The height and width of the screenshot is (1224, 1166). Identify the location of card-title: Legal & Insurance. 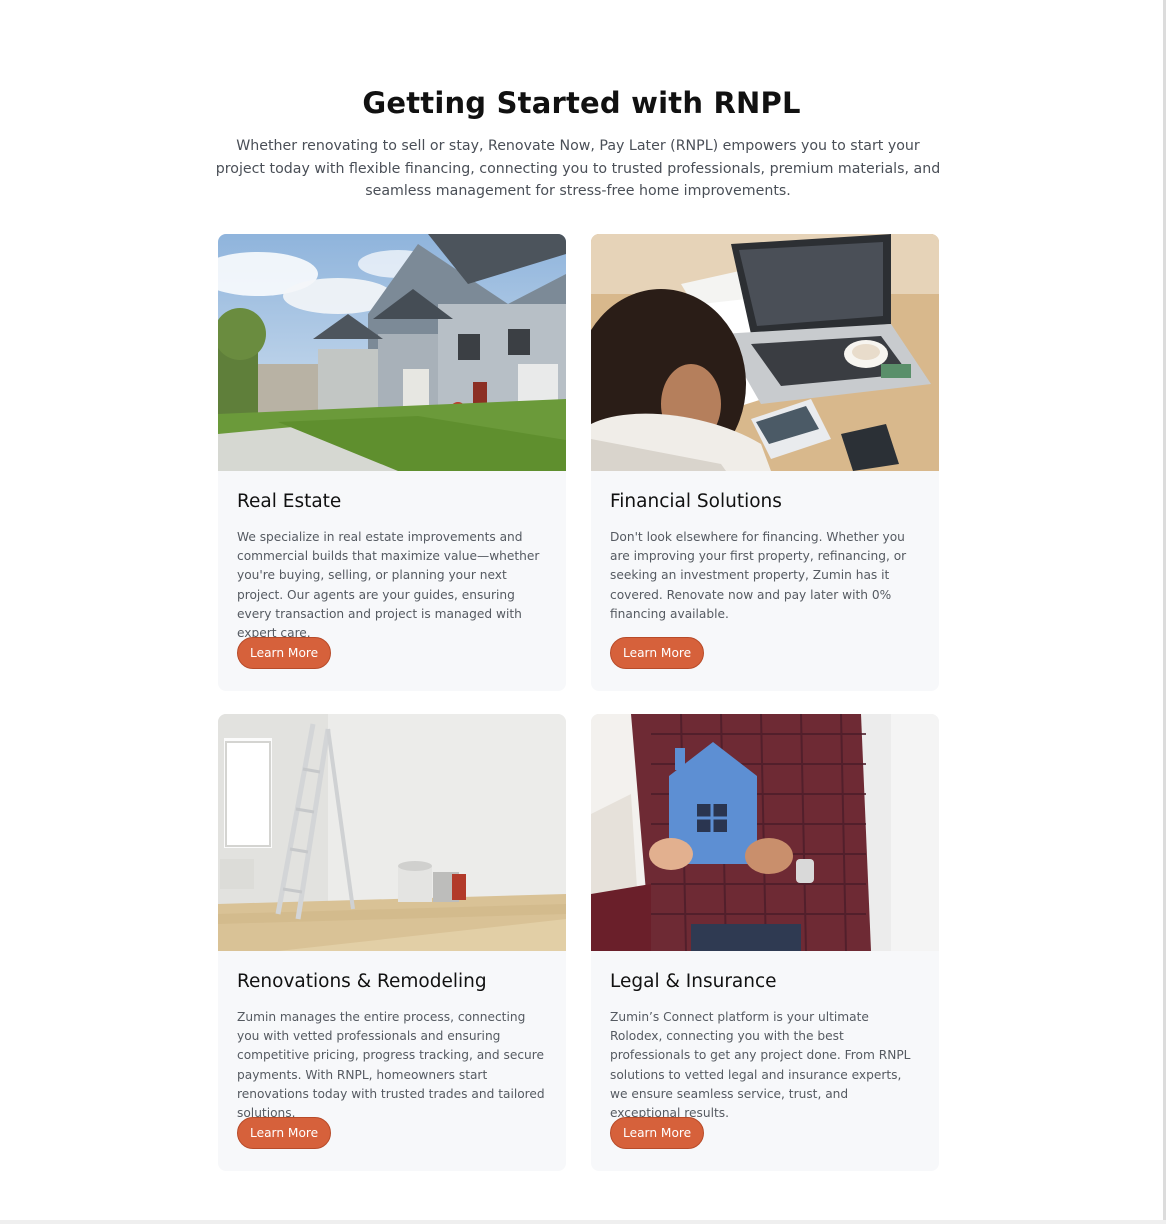
(693, 981).